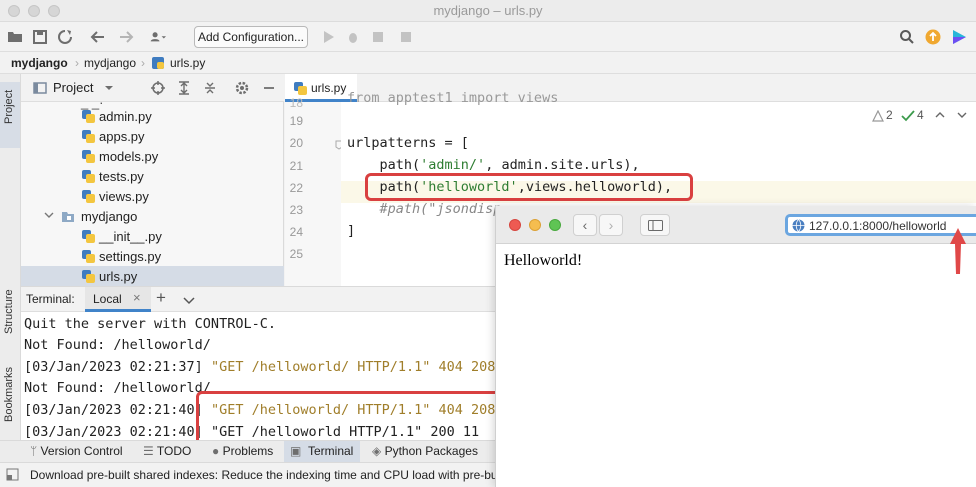  I want to click on browser-url-text: 127.0.0.1:8000/helloworld, so click(878, 226).